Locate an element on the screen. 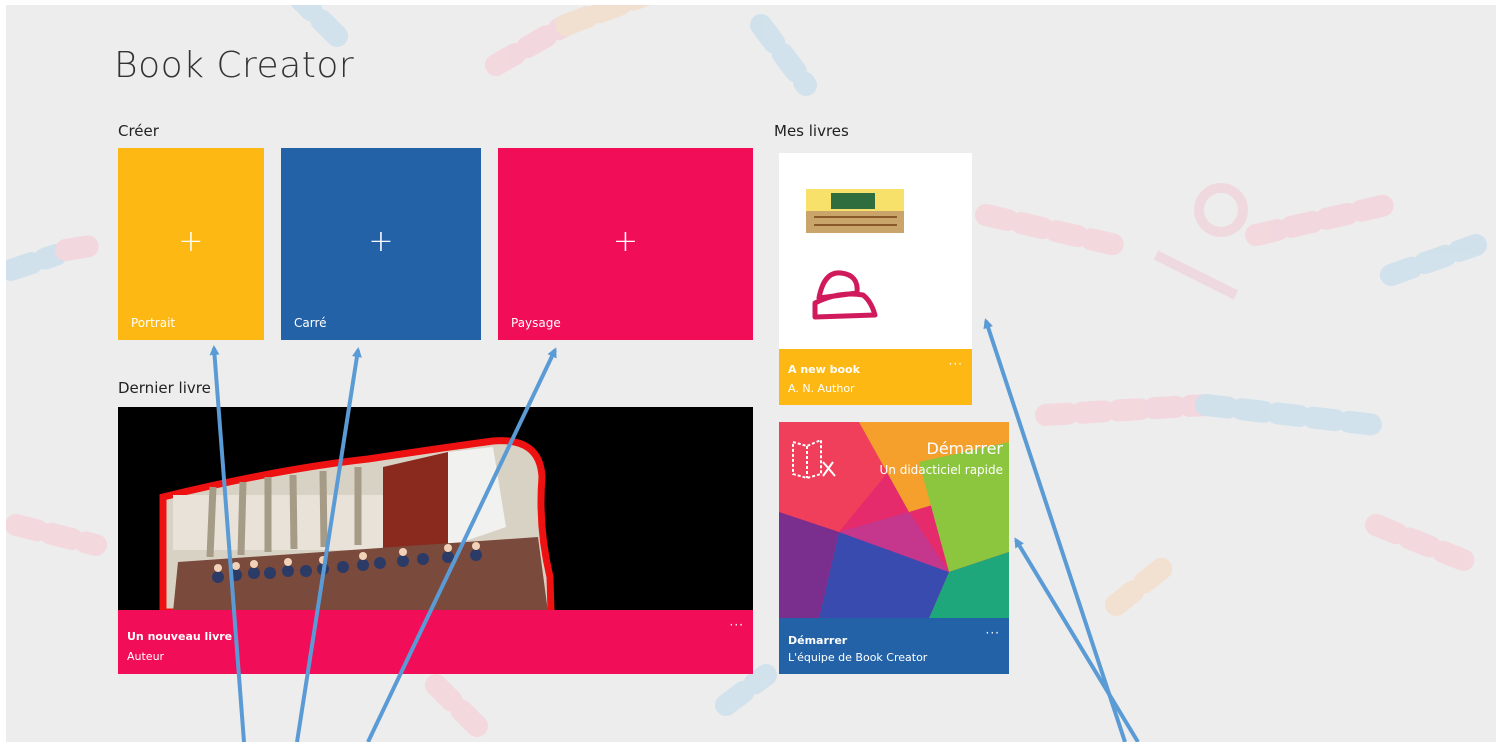 Image resolution: width=1502 pixels, height=742 pixels. create-square-tile: + Carré is located at coordinates (381, 244).